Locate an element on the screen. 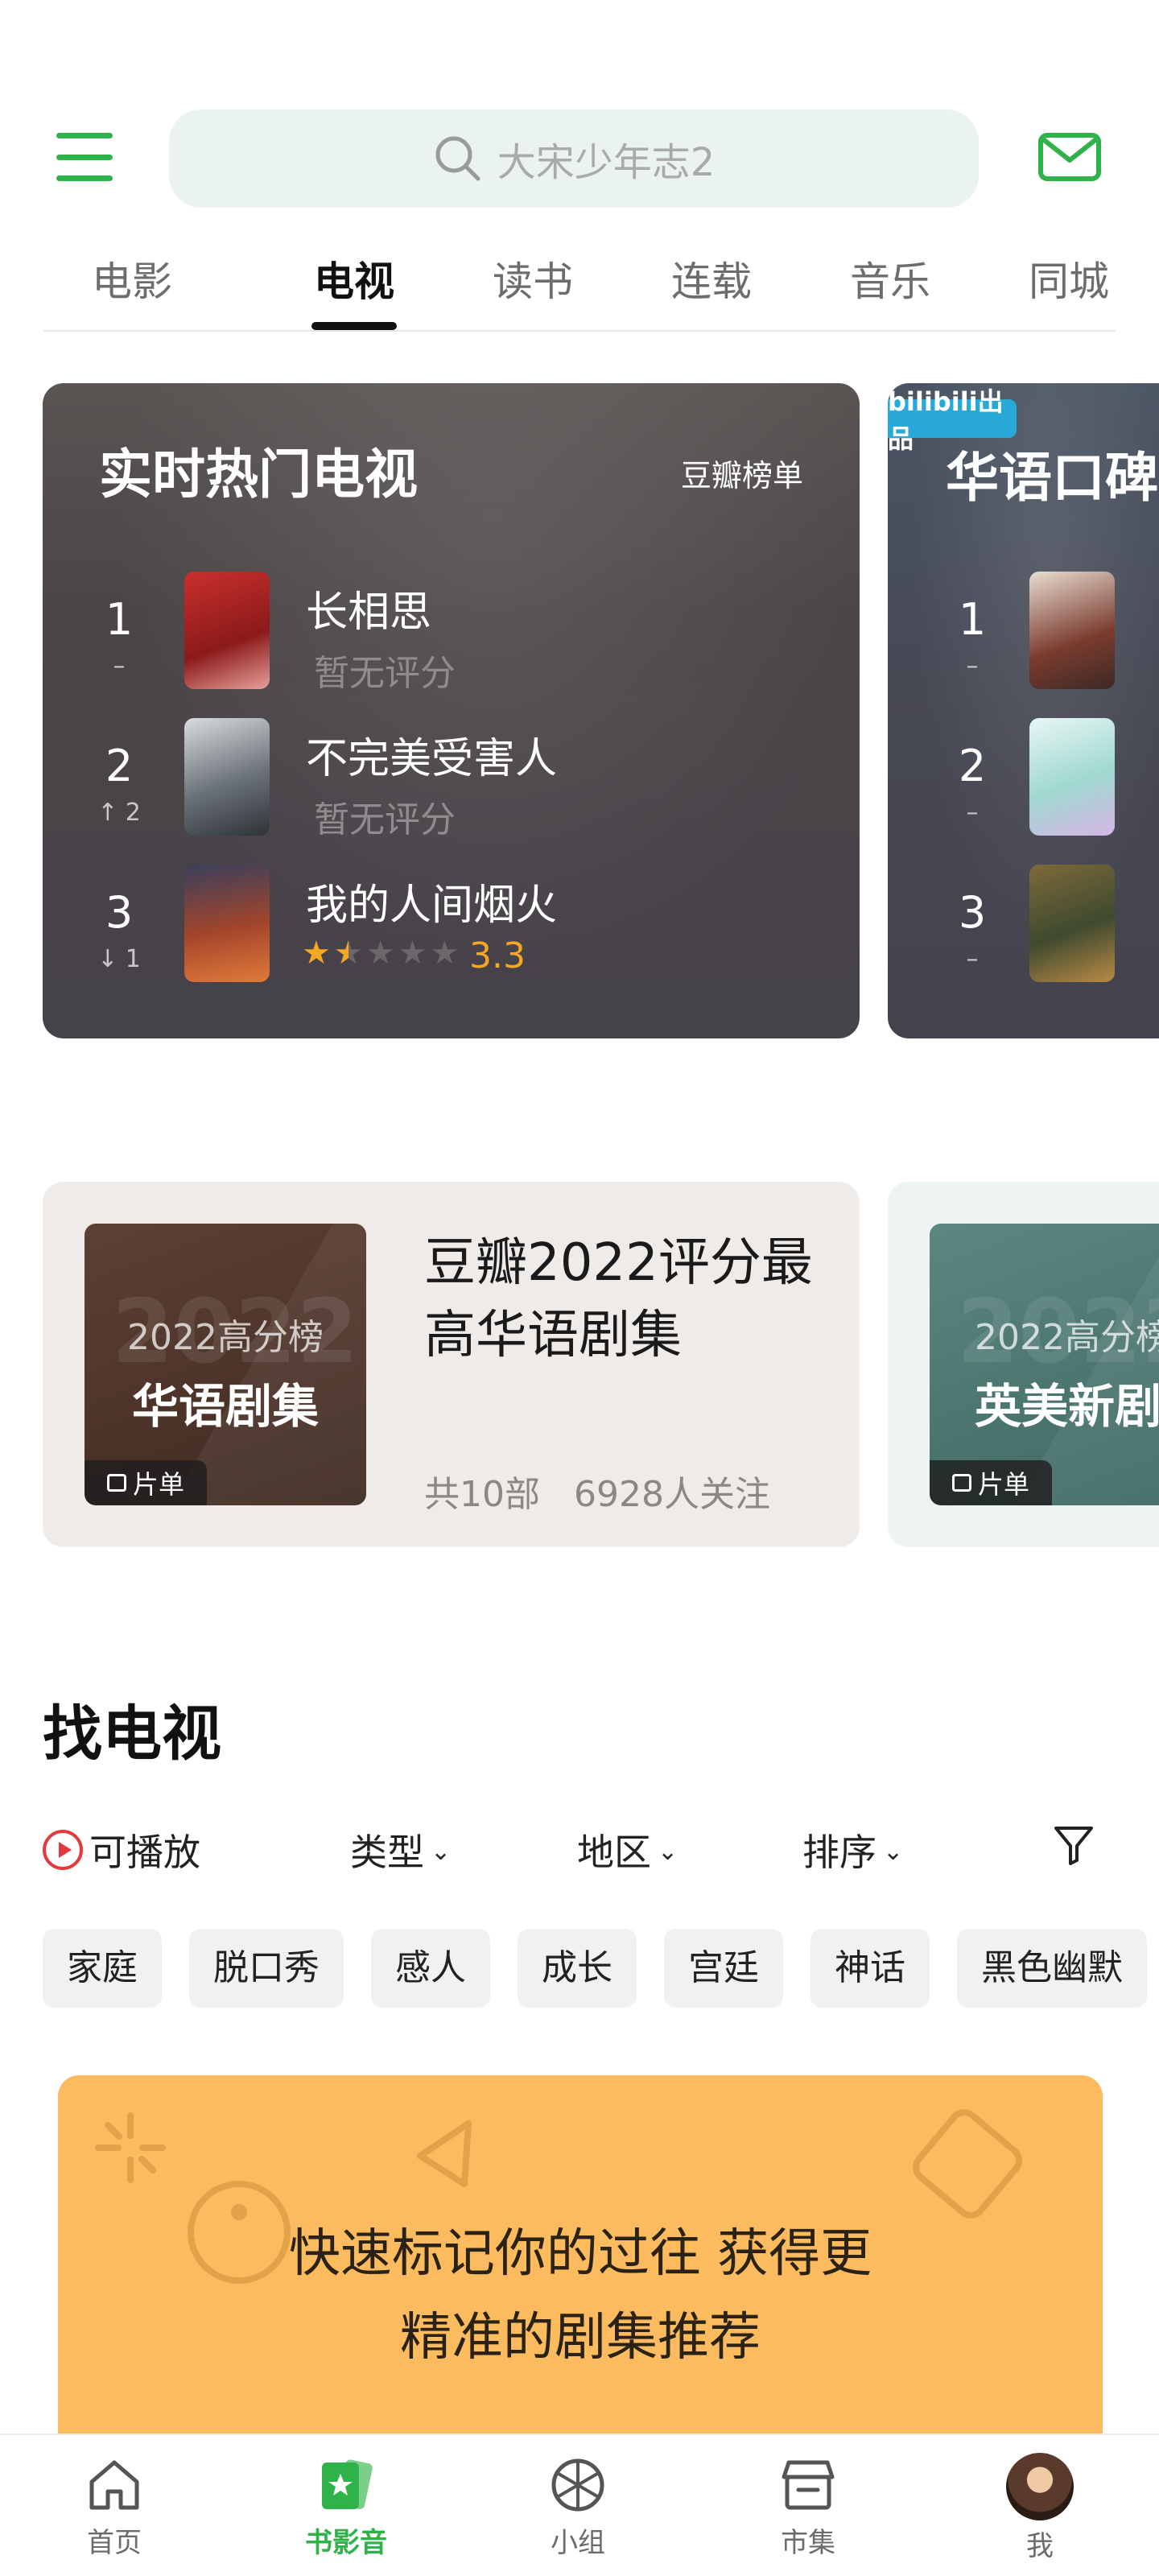 The height and width of the screenshot is (2576, 1159). tab-music: 音乐 is located at coordinates (890, 279).